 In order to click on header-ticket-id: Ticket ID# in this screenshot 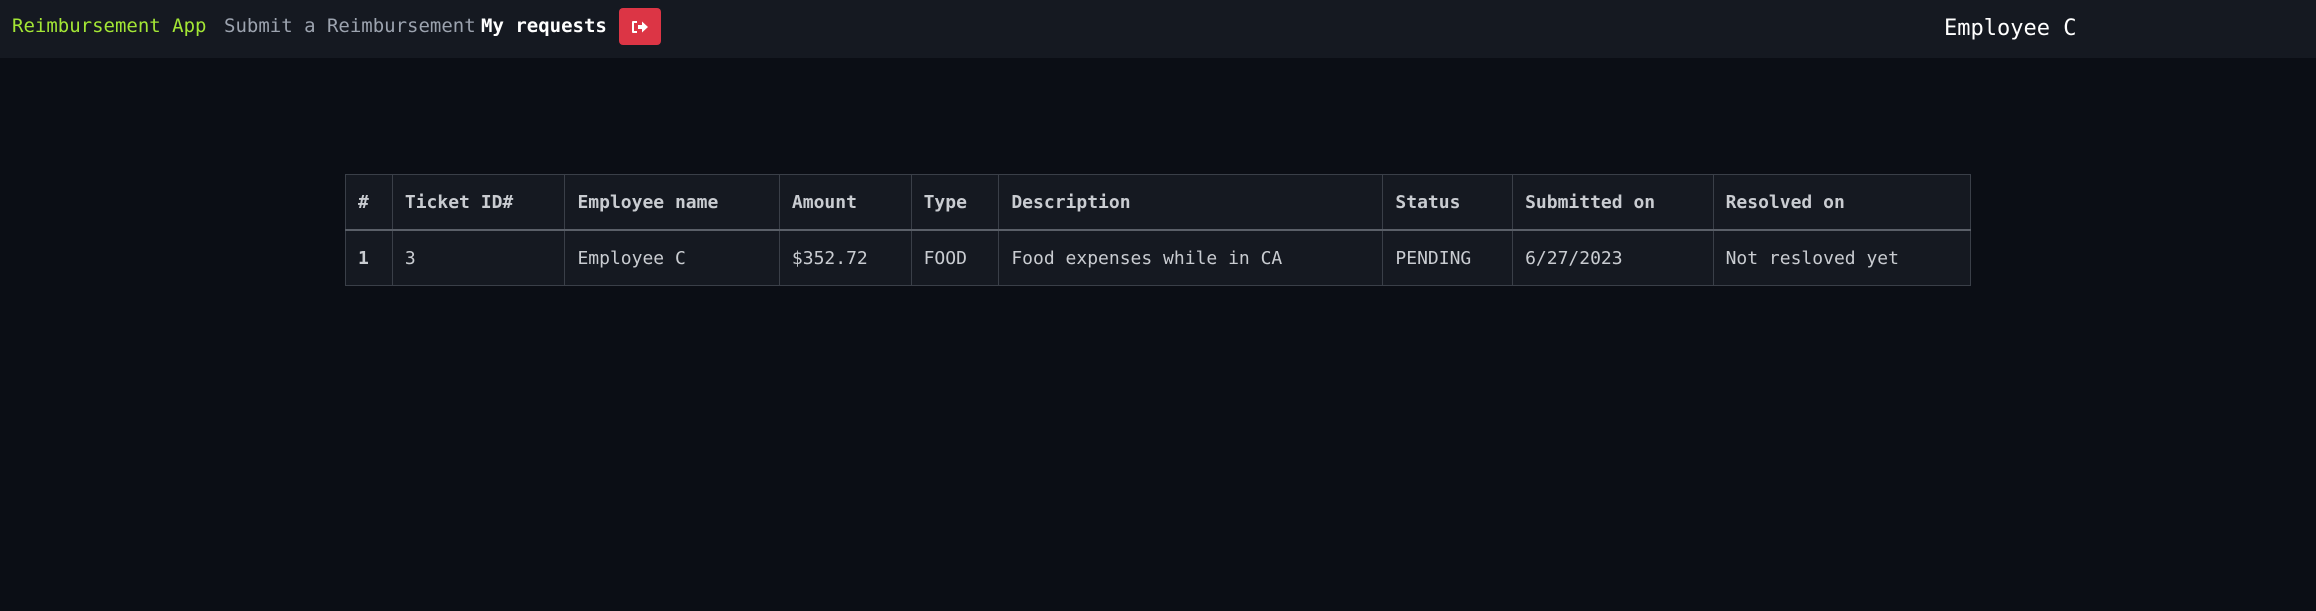, I will do `click(478, 202)`.